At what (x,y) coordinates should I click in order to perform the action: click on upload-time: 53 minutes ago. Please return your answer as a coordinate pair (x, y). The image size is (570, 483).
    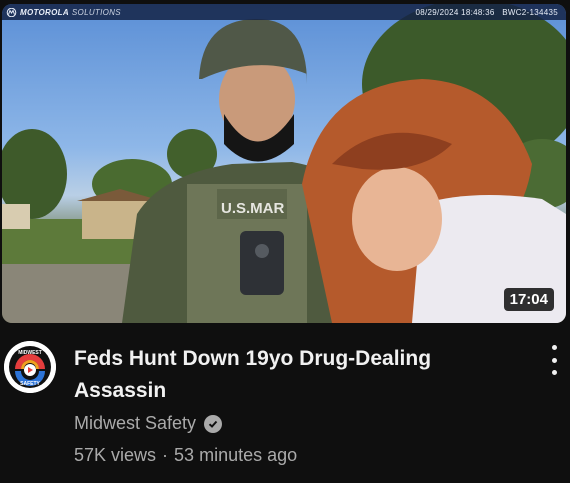
    Looking at the image, I should click on (236, 455).